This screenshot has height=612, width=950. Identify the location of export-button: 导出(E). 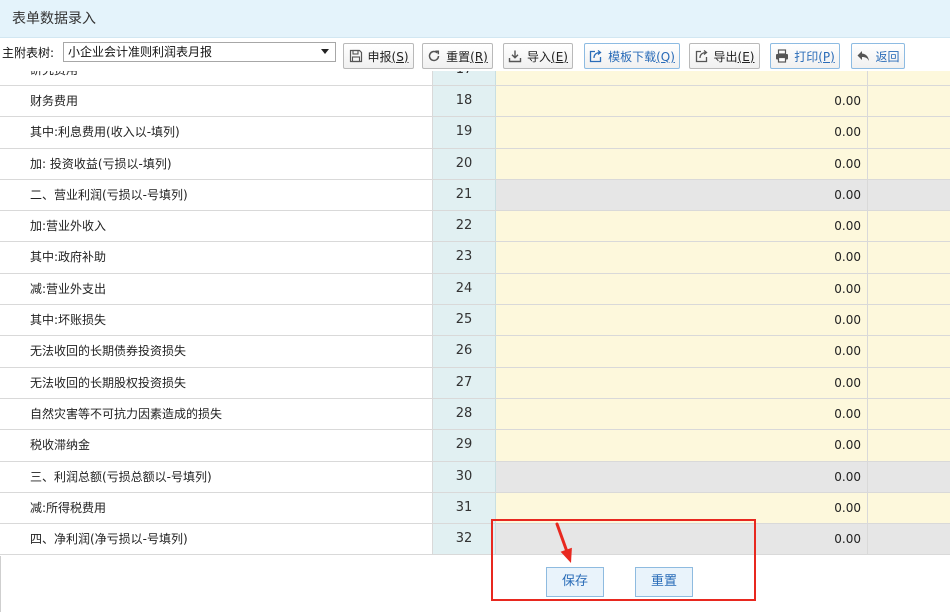
(724, 56).